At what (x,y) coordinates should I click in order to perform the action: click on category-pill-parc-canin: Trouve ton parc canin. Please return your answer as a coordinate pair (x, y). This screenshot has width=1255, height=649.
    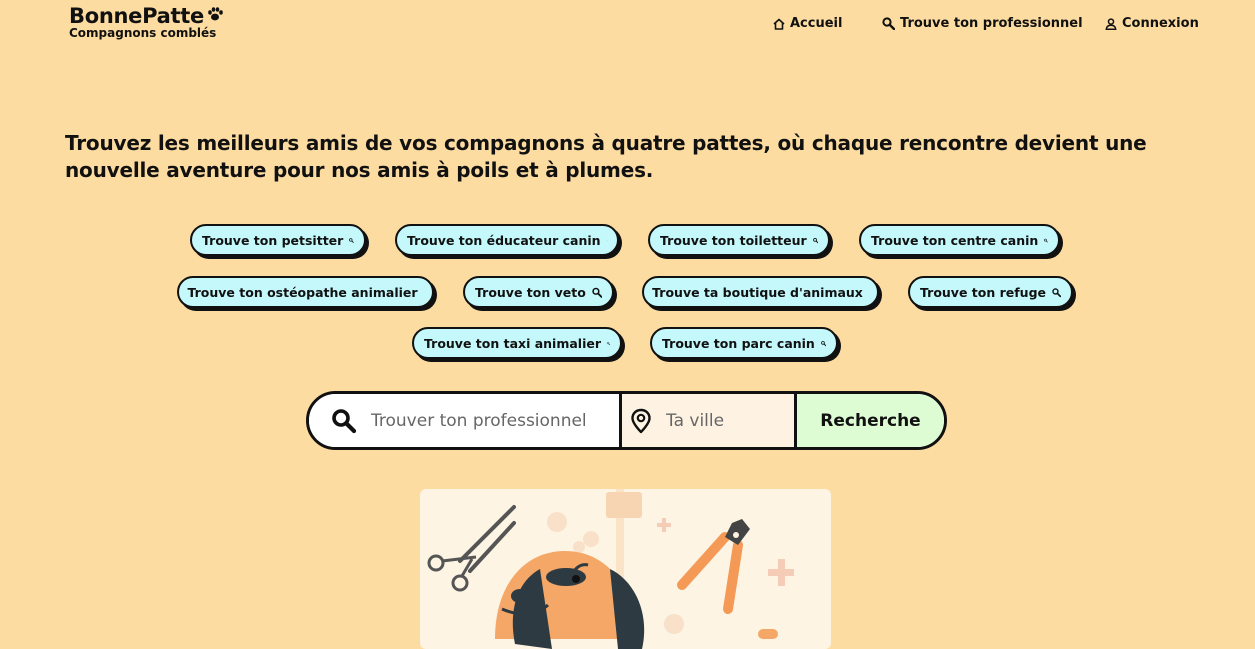
    Looking at the image, I should click on (744, 343).